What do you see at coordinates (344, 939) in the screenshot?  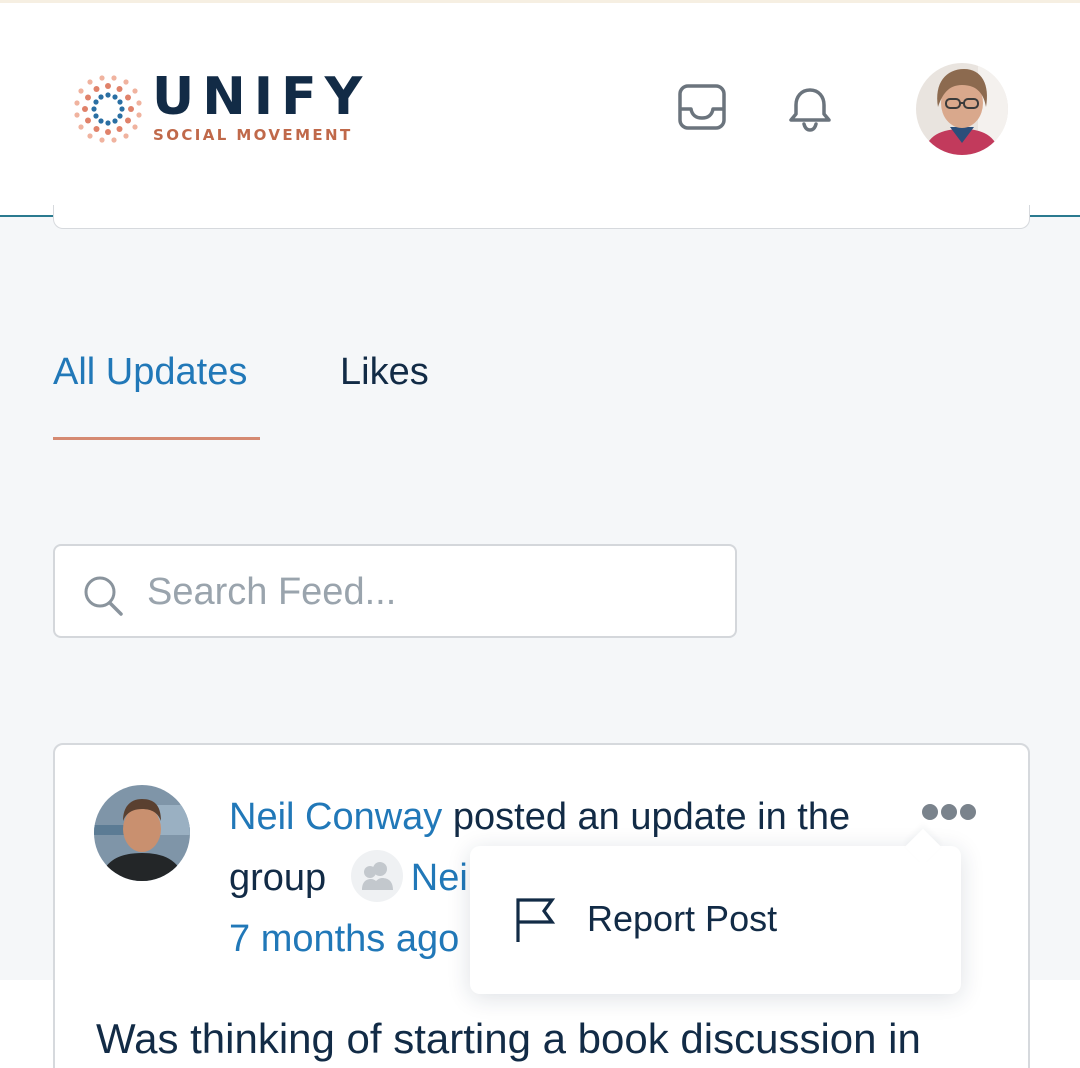 I see `post-timestamp-link: 7 months ago` at bounding box center [344, 939].